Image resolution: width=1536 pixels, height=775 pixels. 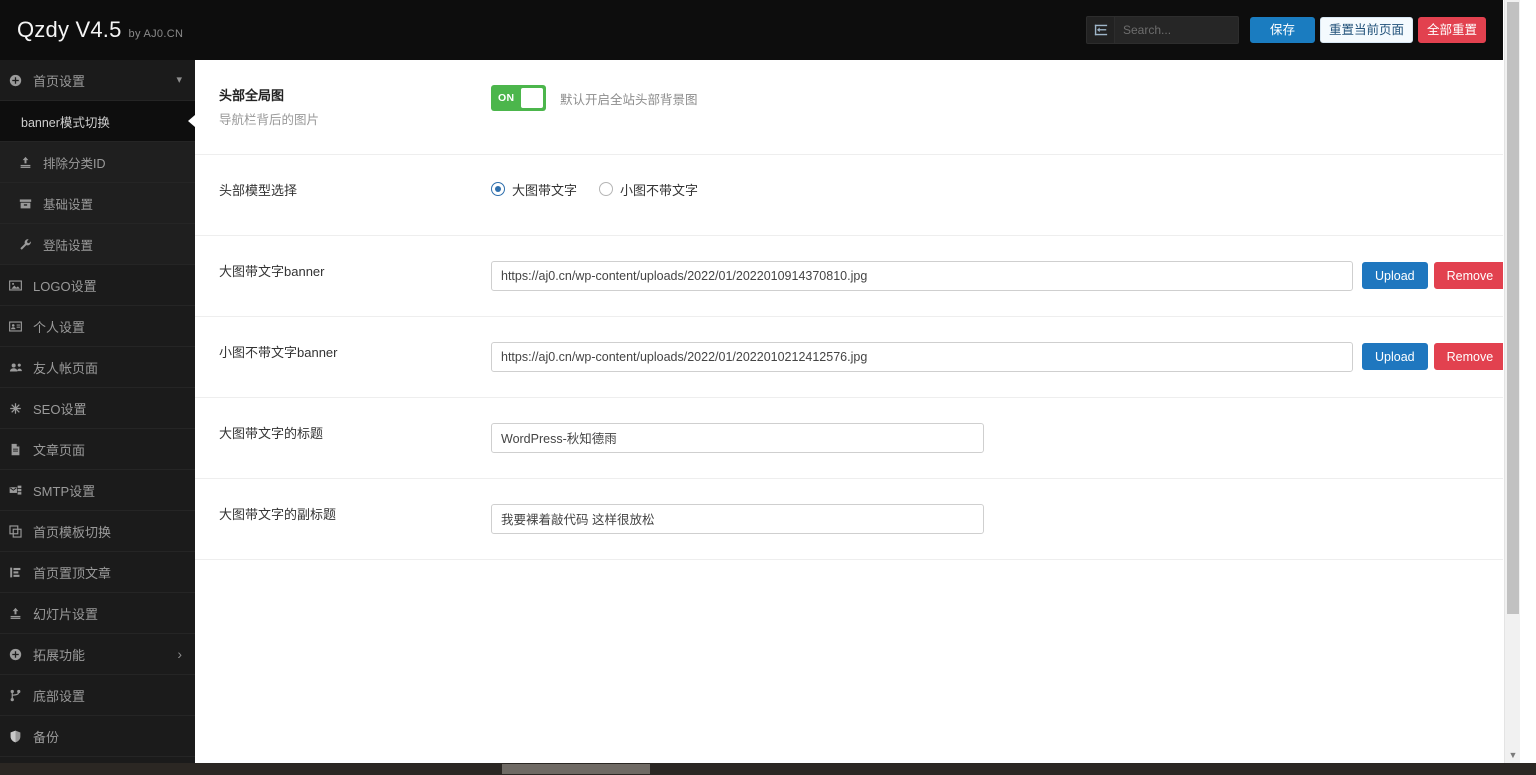 I want to click on id-card-icon, so click(x=20, y=326).